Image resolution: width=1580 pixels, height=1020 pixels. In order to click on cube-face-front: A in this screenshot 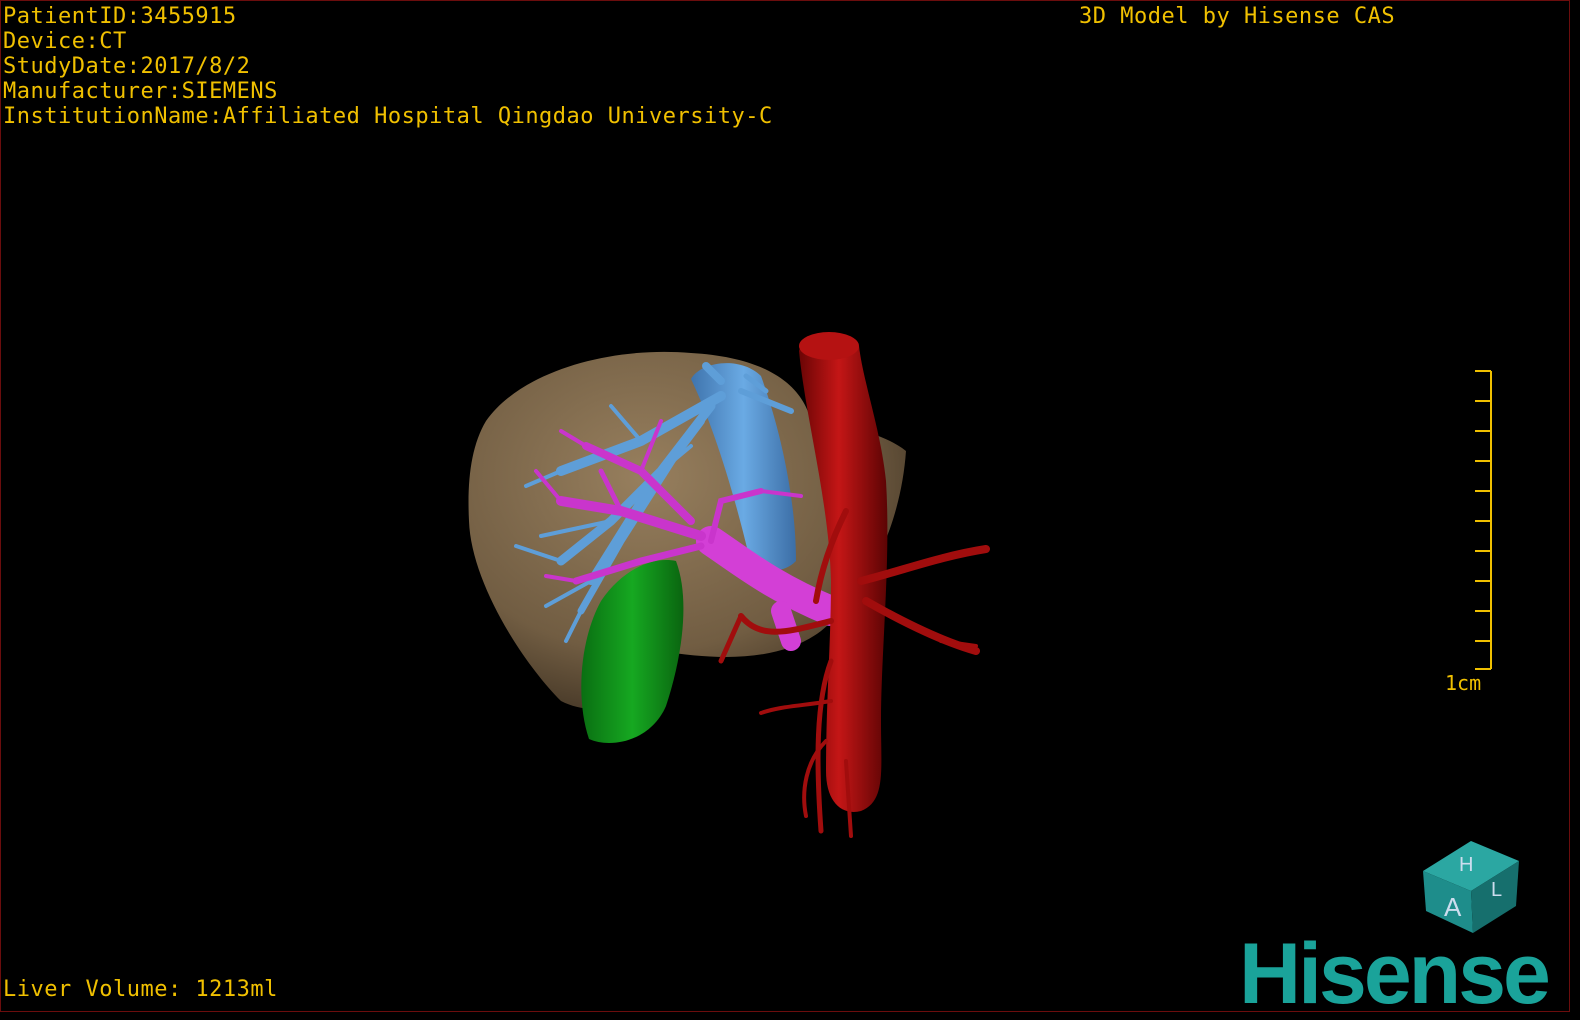, I will do `click(1453, 907)`.